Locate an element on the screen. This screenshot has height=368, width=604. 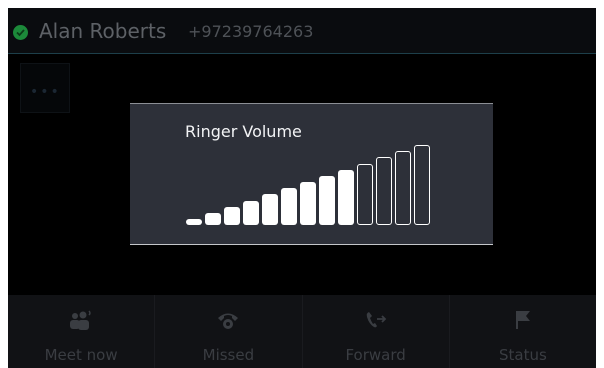
caller-name: Alan Roberts is located at coordinates (103, 31).